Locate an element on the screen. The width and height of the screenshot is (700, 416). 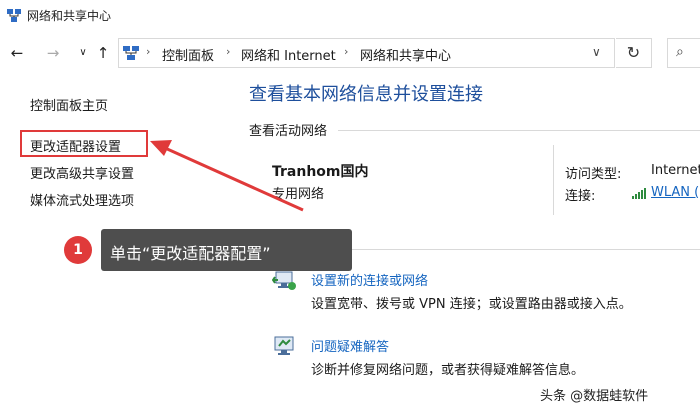
connection-label: 连接: is located at coordinates (580, 196).